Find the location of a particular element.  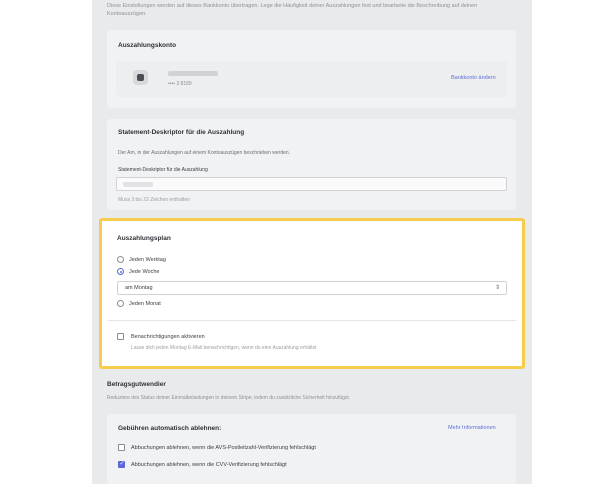

radio-jeden-werktag is located at coordinates (120, 259).